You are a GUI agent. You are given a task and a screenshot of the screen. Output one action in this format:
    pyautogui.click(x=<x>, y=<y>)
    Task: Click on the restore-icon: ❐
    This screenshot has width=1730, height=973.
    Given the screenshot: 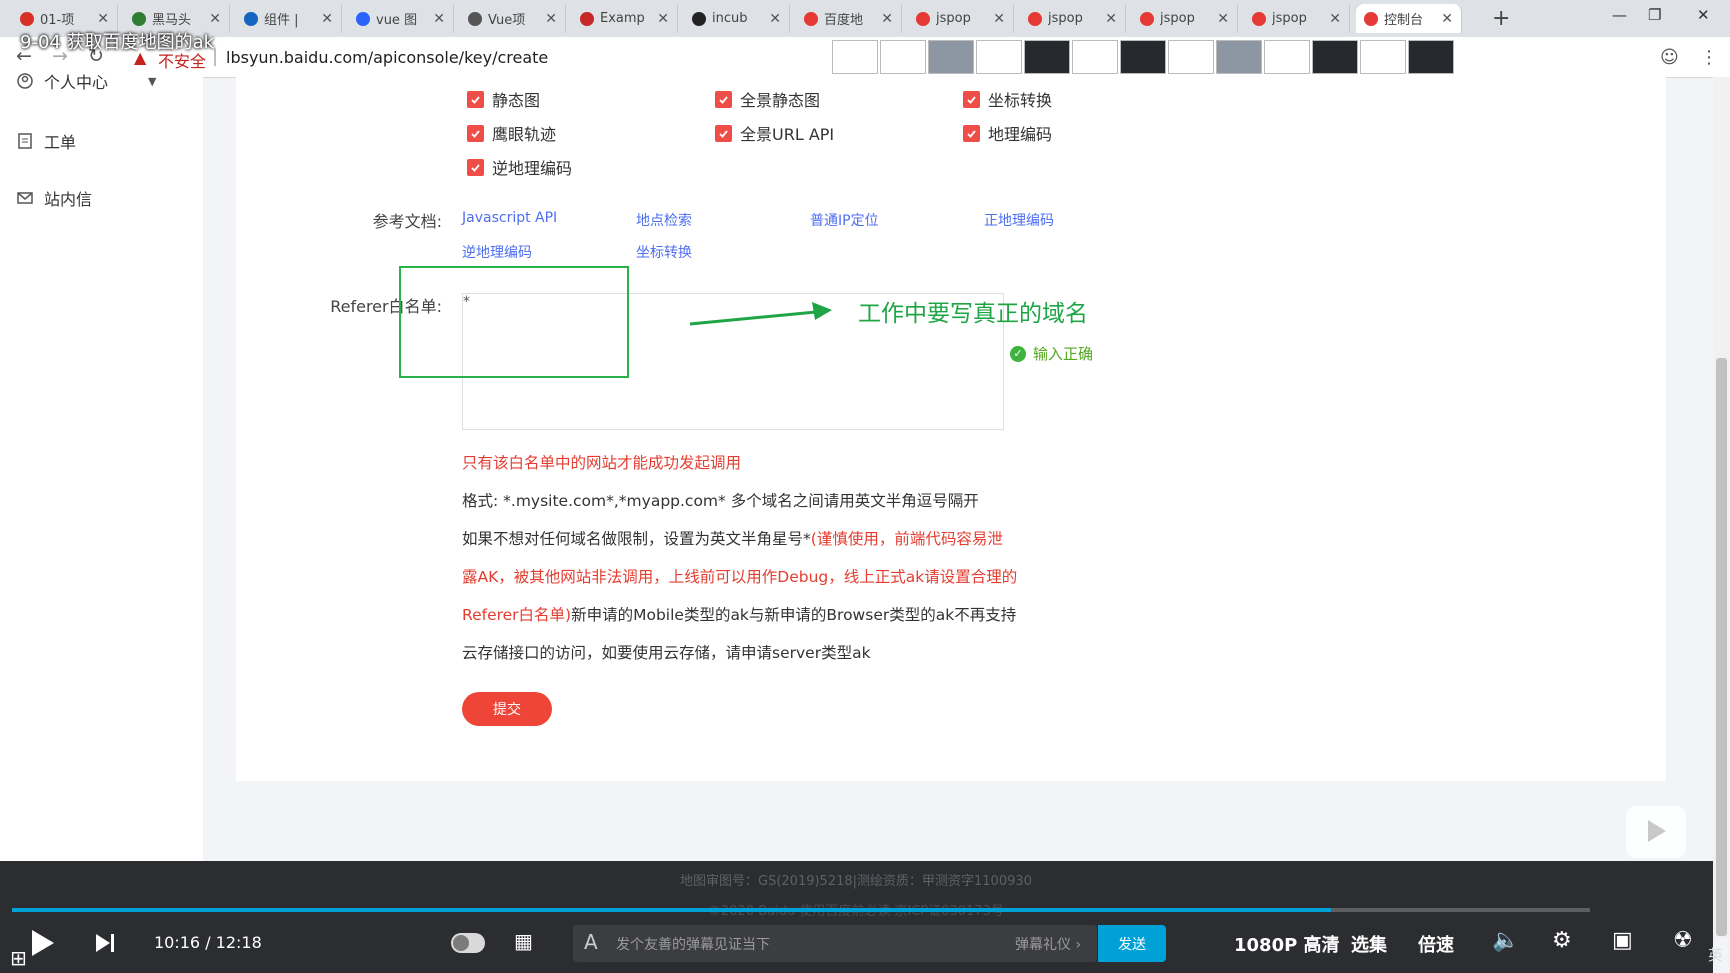 What is the action you would take?
    pyautogui.click(x=1654, y=15)
    